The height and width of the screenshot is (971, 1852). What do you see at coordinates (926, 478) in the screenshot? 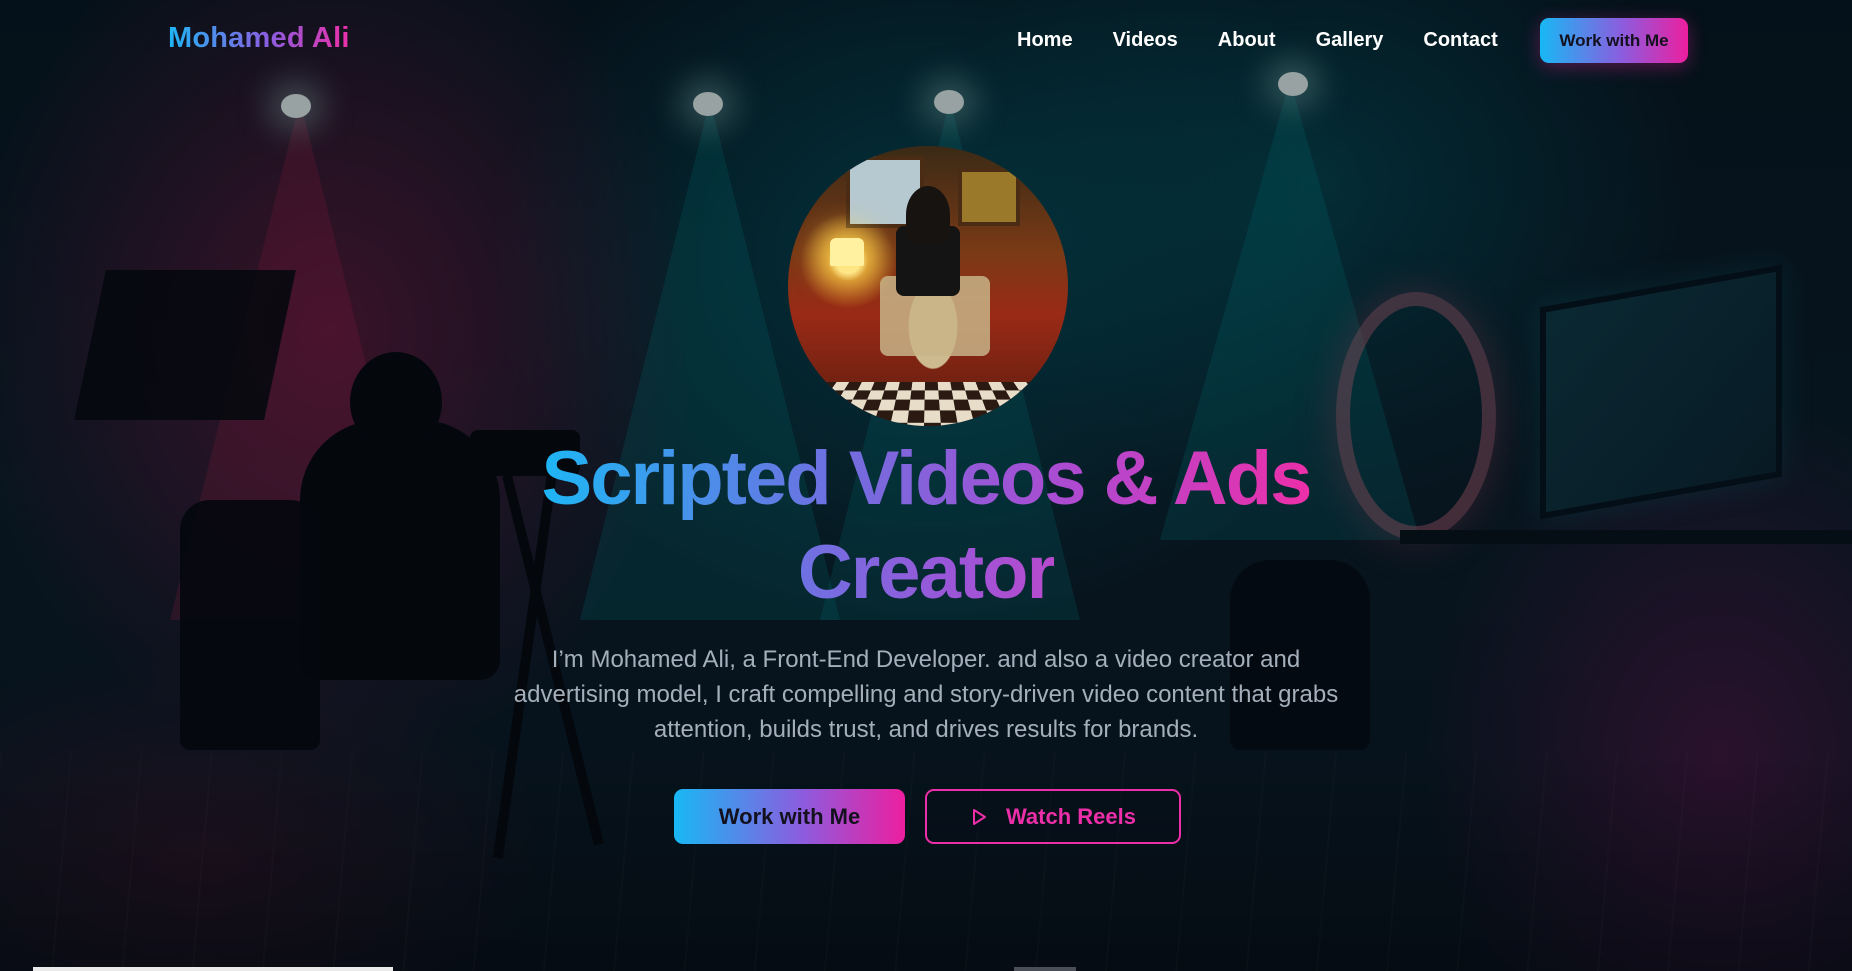
I see `hero-title-line1: Scripted Videos & Ads` at bounding box center [926, 478].